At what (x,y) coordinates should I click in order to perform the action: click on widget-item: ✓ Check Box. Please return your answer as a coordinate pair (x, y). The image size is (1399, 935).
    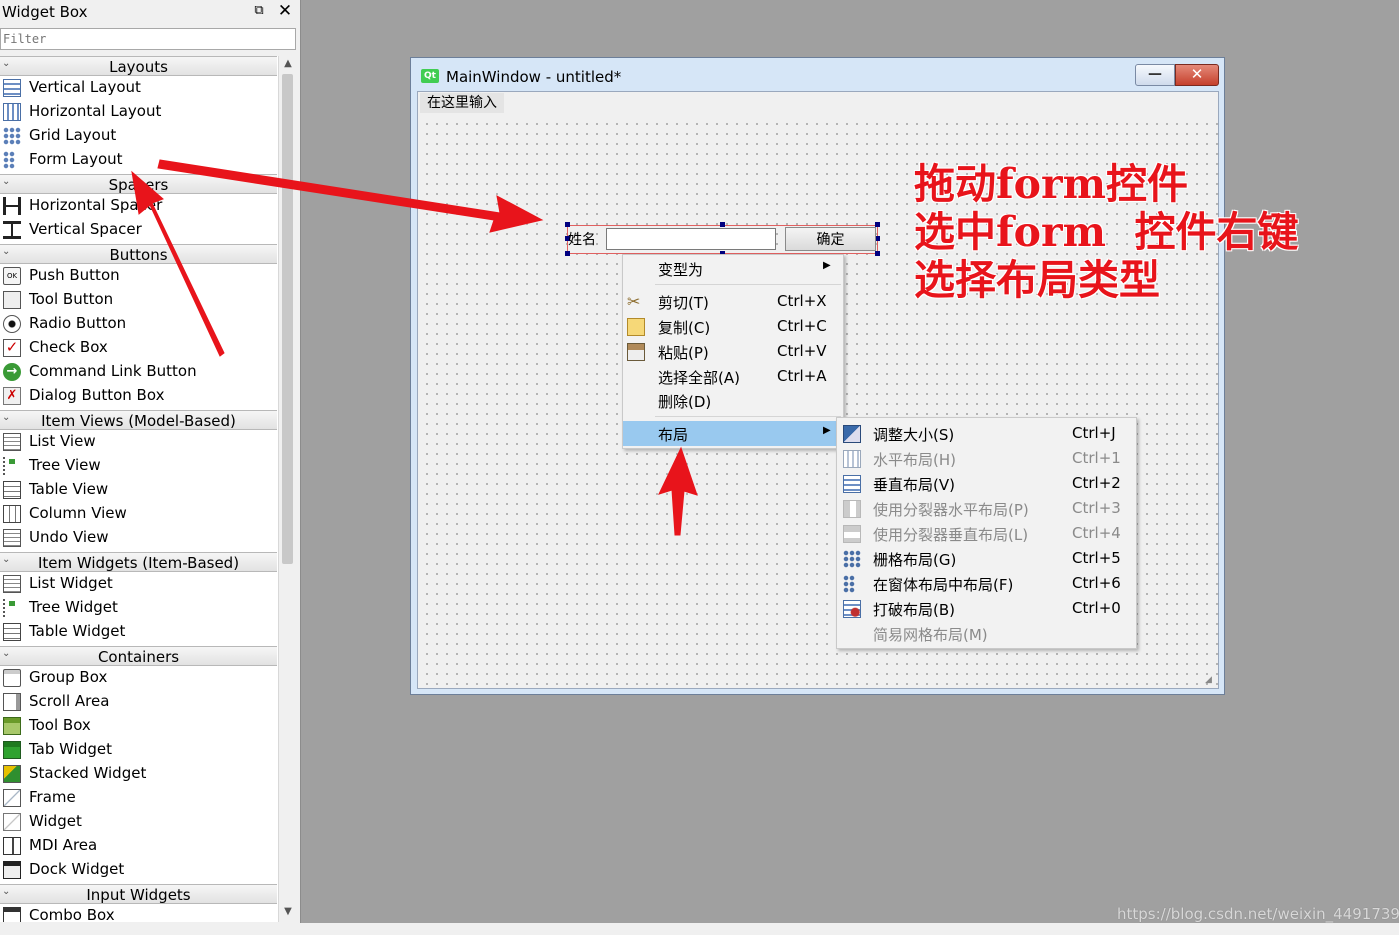
    Looking at the image, I should click on (138, 348).